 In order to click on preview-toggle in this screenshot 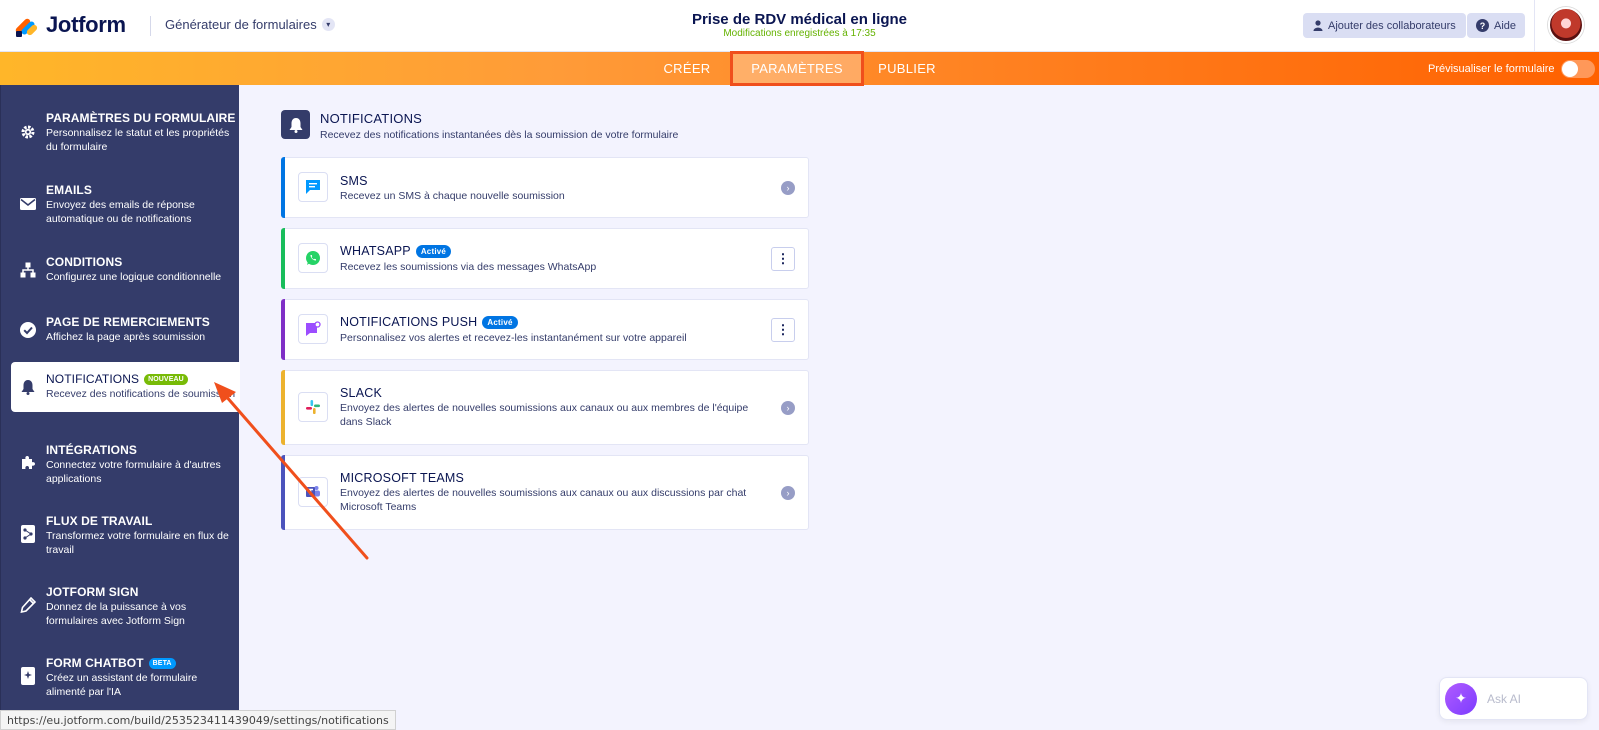, I will do `click(1577, 69)`.